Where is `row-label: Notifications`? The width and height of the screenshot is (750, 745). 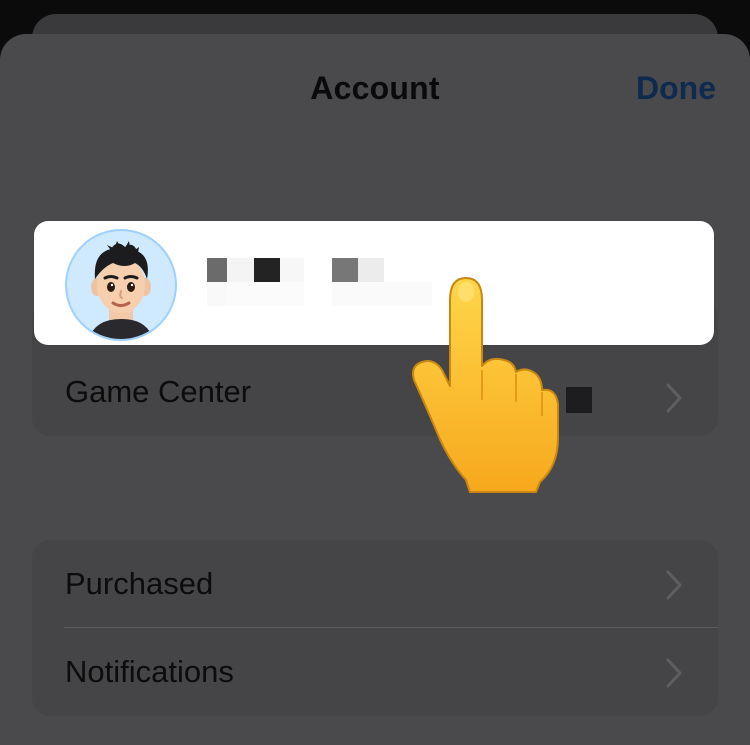
row-label: Notifications is located at coordinates (149, 671).